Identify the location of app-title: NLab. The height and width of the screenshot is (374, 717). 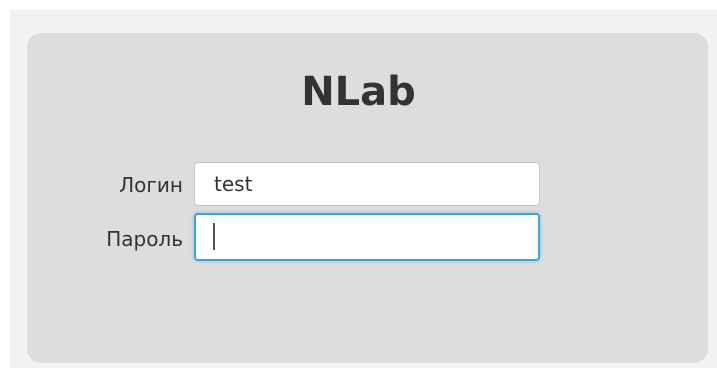
(358, 92).